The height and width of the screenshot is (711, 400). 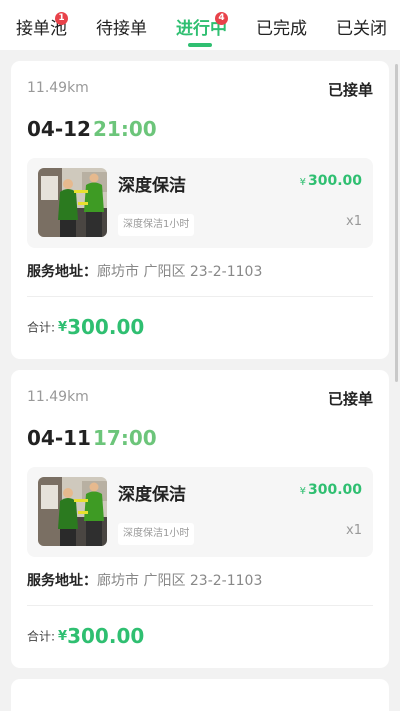 What do you see at coordinates (281, 29) in the screenshot?
I see `tab-completed: 已完成` at bounding box center [281, 29].